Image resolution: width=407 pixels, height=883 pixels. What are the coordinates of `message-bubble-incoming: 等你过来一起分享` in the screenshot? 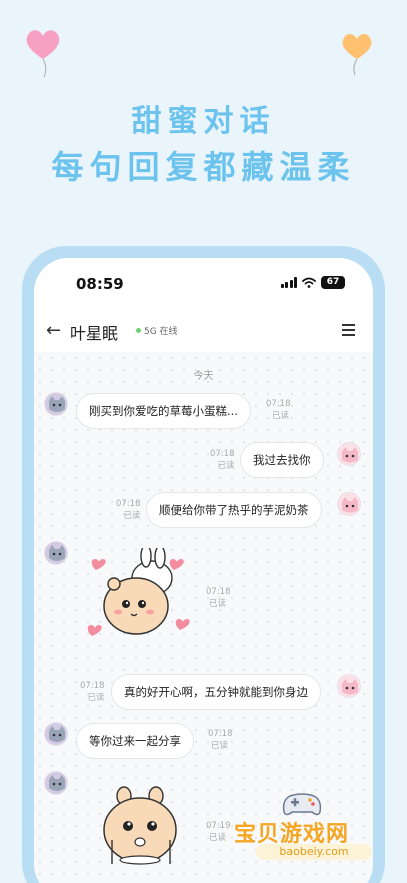 It's located at (135, 741).